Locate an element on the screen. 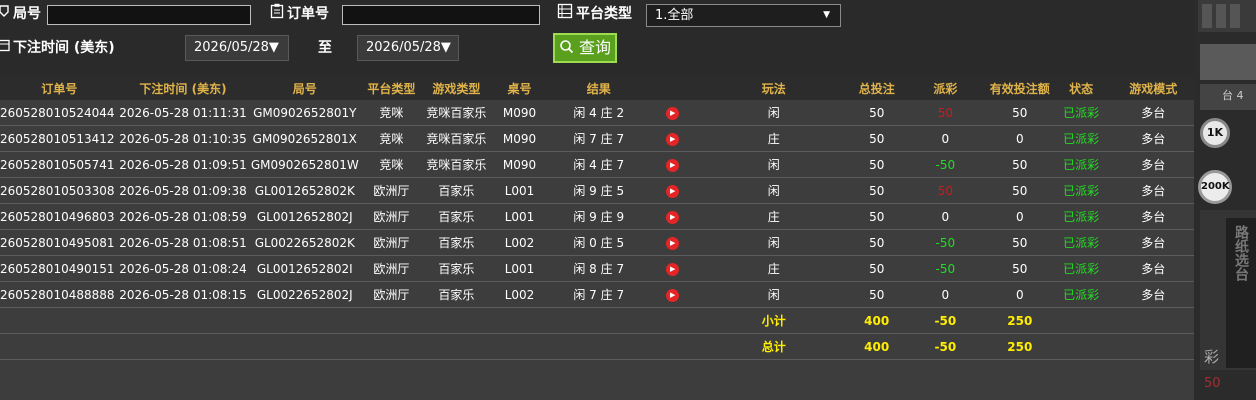  cell-platform: 欧洲厅 is located at coordinates (391, 294).